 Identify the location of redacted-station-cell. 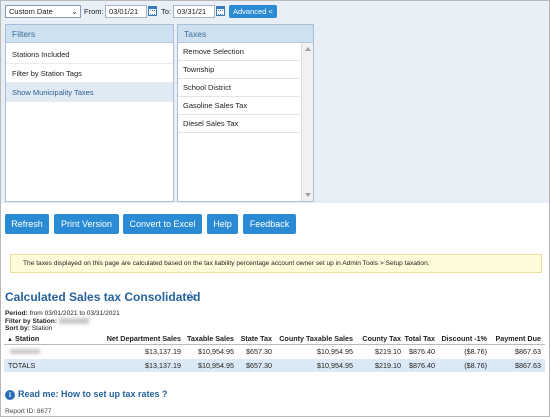
(25, 351).